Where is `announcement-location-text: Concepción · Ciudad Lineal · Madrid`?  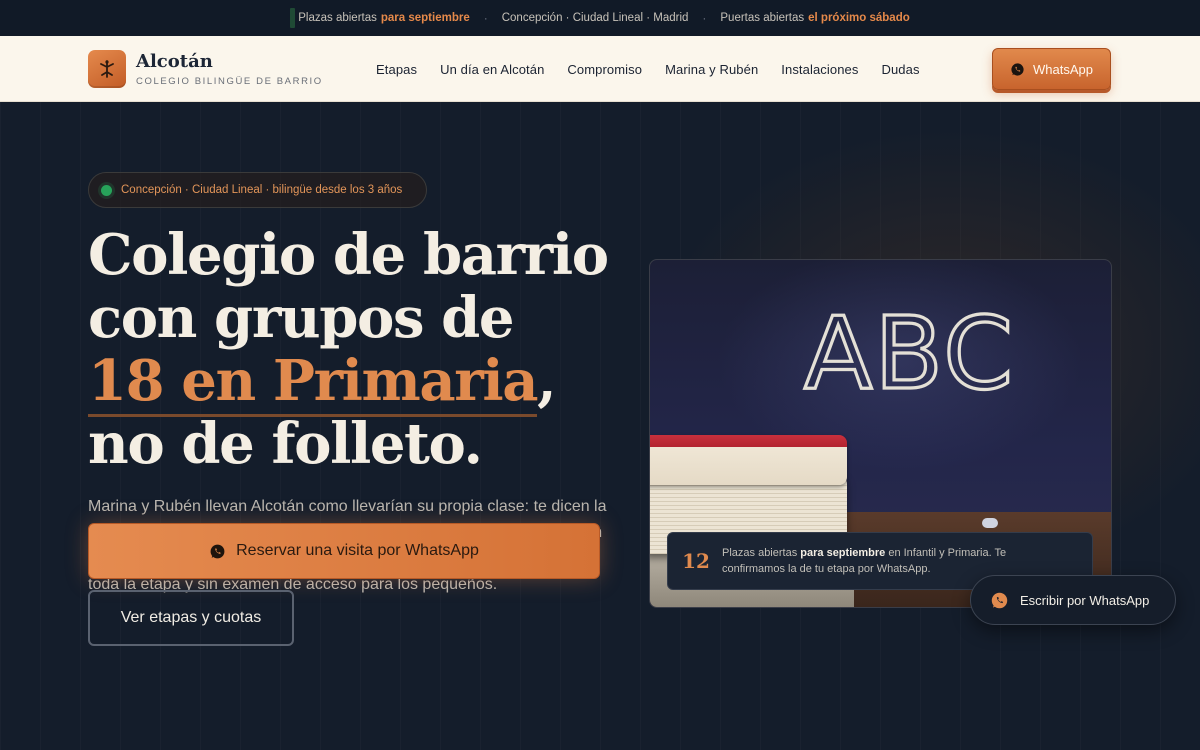 announcement-location-text: Concepción · Ciudad Lineal · Madrid is located at coordinates (595, 18).